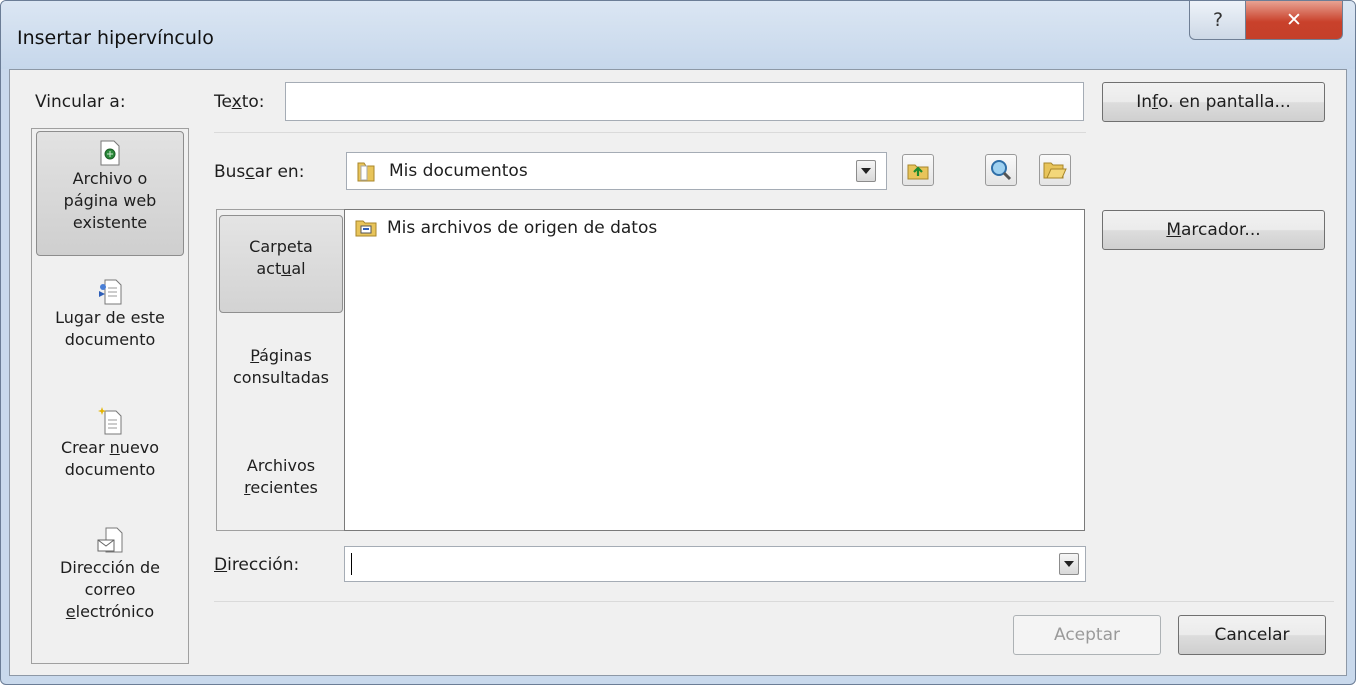 Image resolution: width=1356 pixels, height=685 pixels. Describe the element at coordinates (110, 317) in the screenshot. I see `link-place-line1: Lugar de este` at that location.